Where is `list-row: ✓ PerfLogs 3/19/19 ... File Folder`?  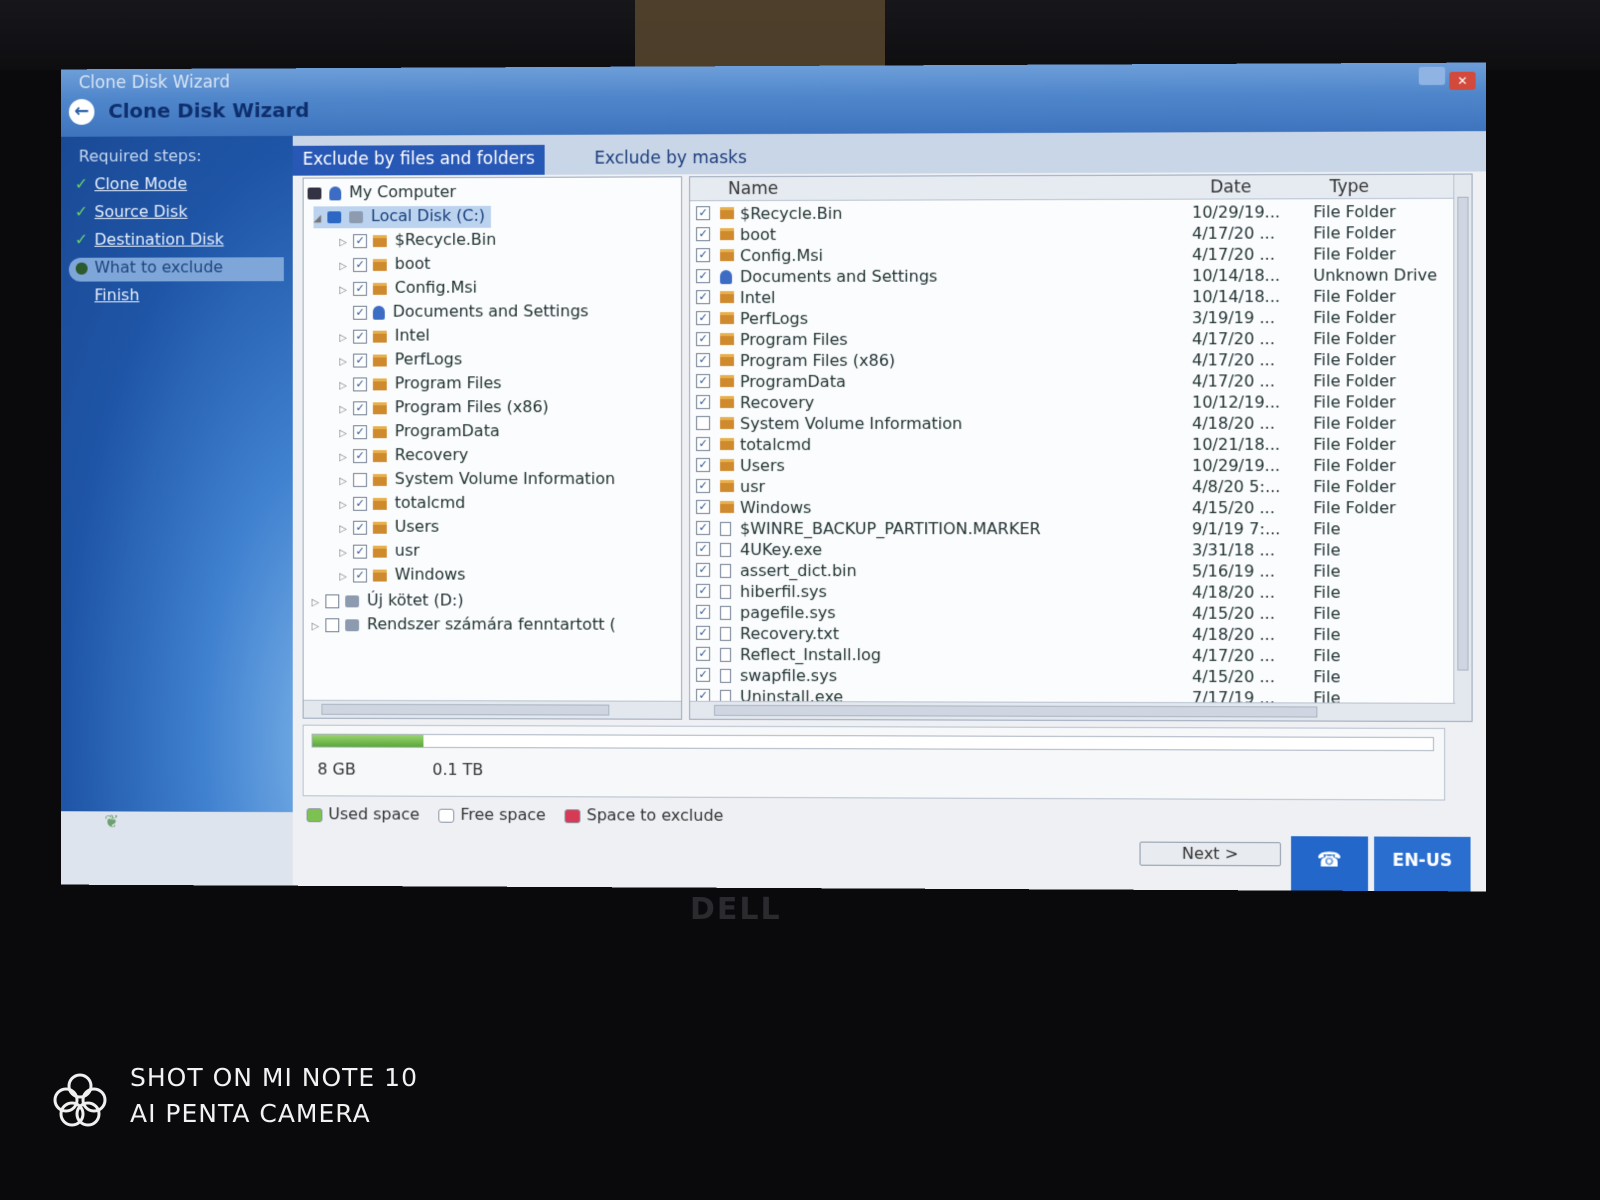 list-row: ✓ PerfLogs 3/19/19 ... File Folder is located at coordinates (1072, 318).